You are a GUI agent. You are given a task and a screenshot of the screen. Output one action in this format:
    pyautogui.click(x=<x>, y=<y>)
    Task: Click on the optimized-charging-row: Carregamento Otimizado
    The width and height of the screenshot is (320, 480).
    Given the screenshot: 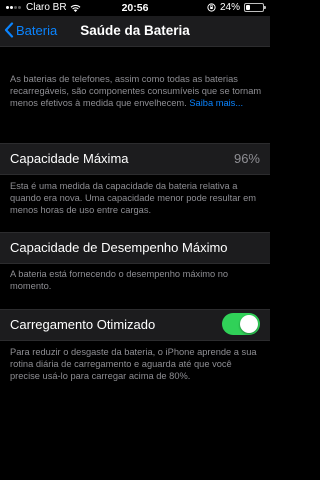 What is the action you would take?
    pyautogui.click(x=135, y=325)
    